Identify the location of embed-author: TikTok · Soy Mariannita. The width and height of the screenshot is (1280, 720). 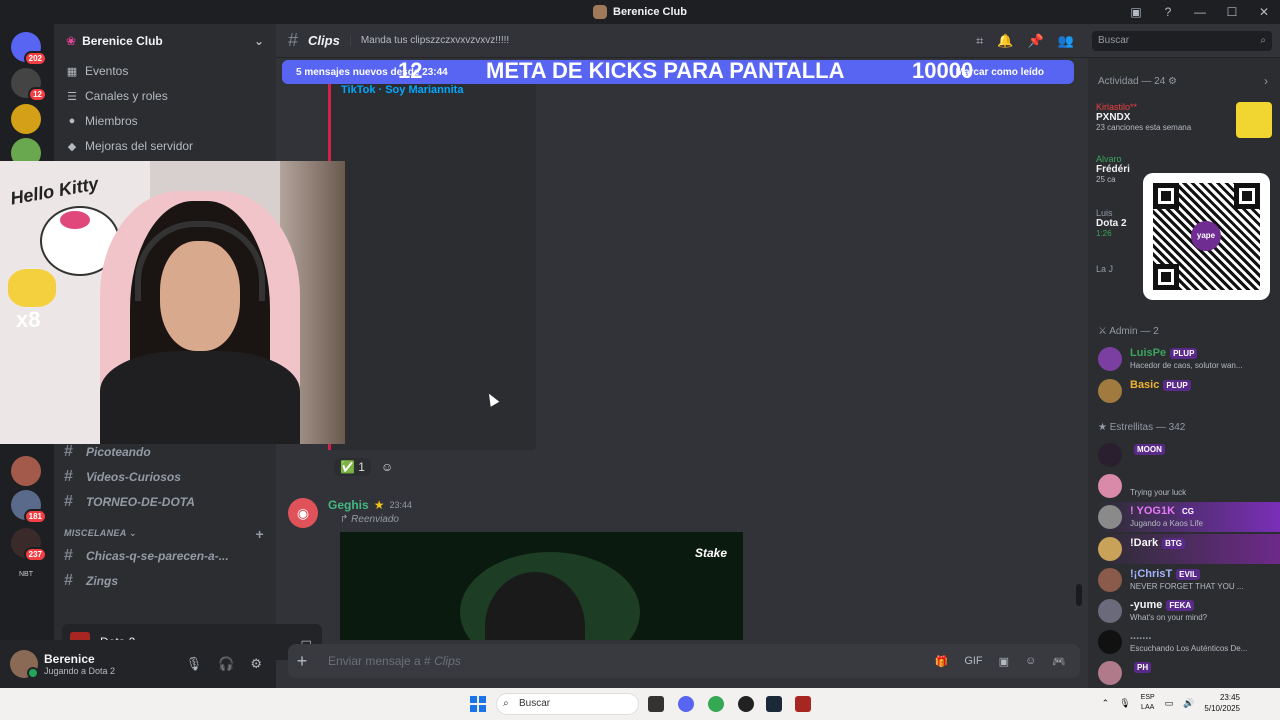
(433, 90).